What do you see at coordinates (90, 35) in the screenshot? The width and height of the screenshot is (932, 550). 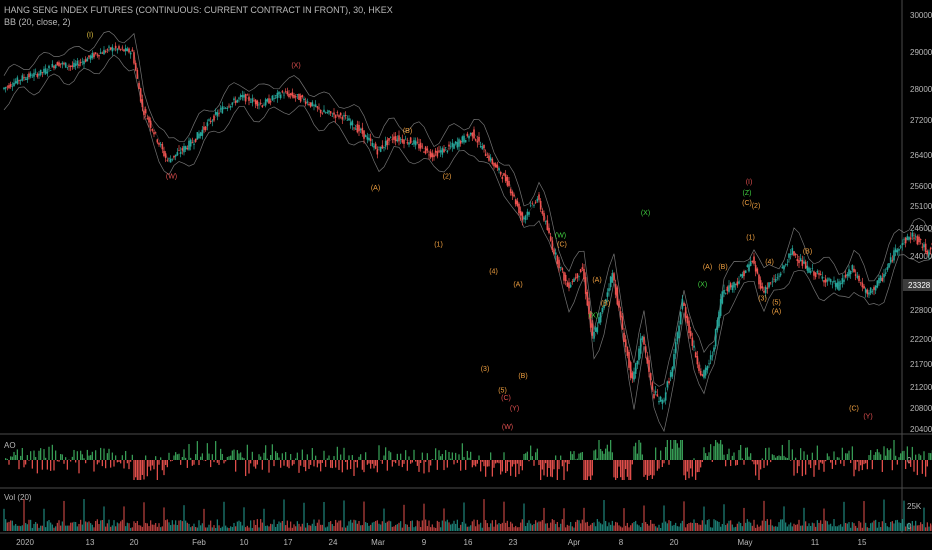 I see `wave-label: (I)` at bounding box center [90, 35].